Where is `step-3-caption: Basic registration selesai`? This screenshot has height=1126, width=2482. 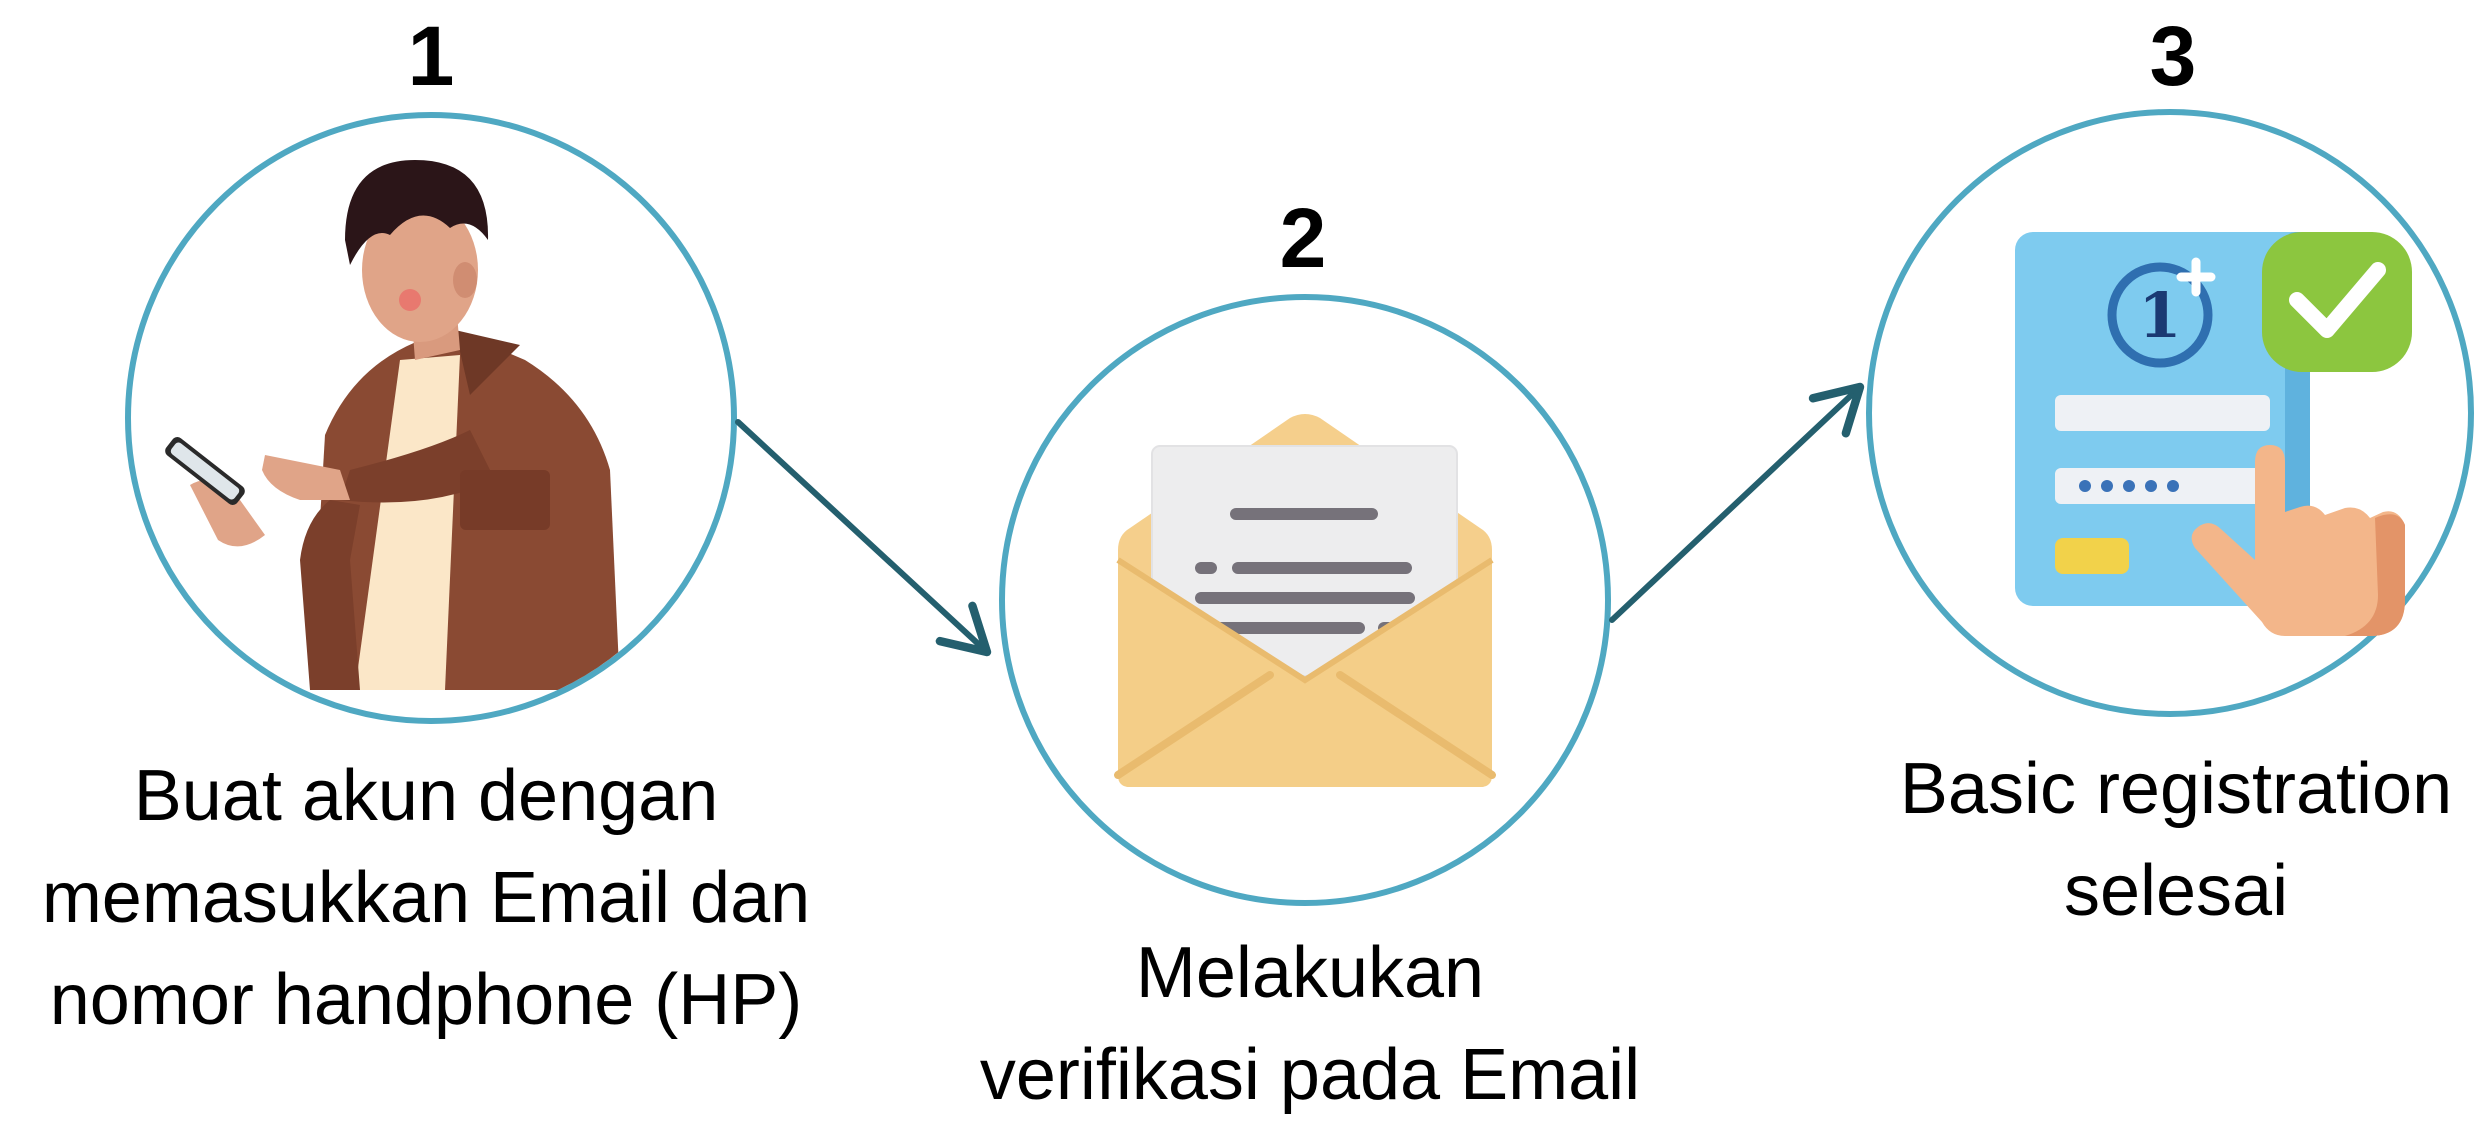 step-3-caption: Basic registration selesai is located at coordinates (2104, 840).